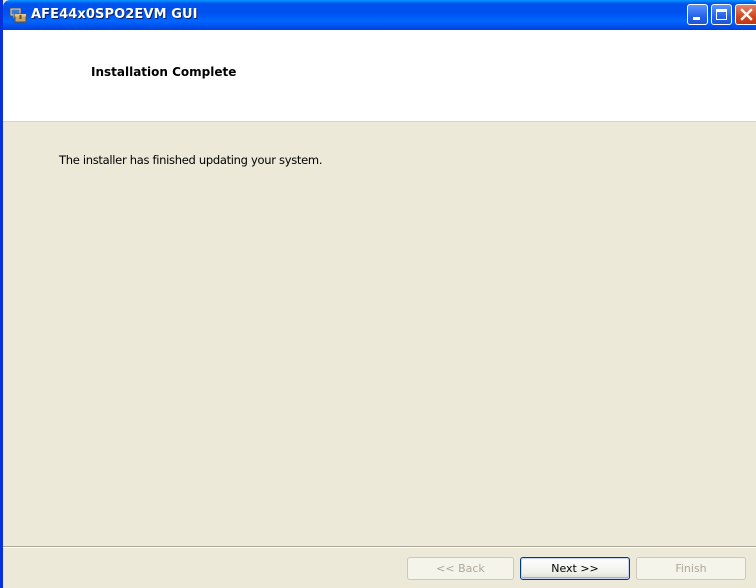  What do you see at coordinates (18, 15) in the screenshot?
I see `installer-app-icon` at bounding box center [18, 15].